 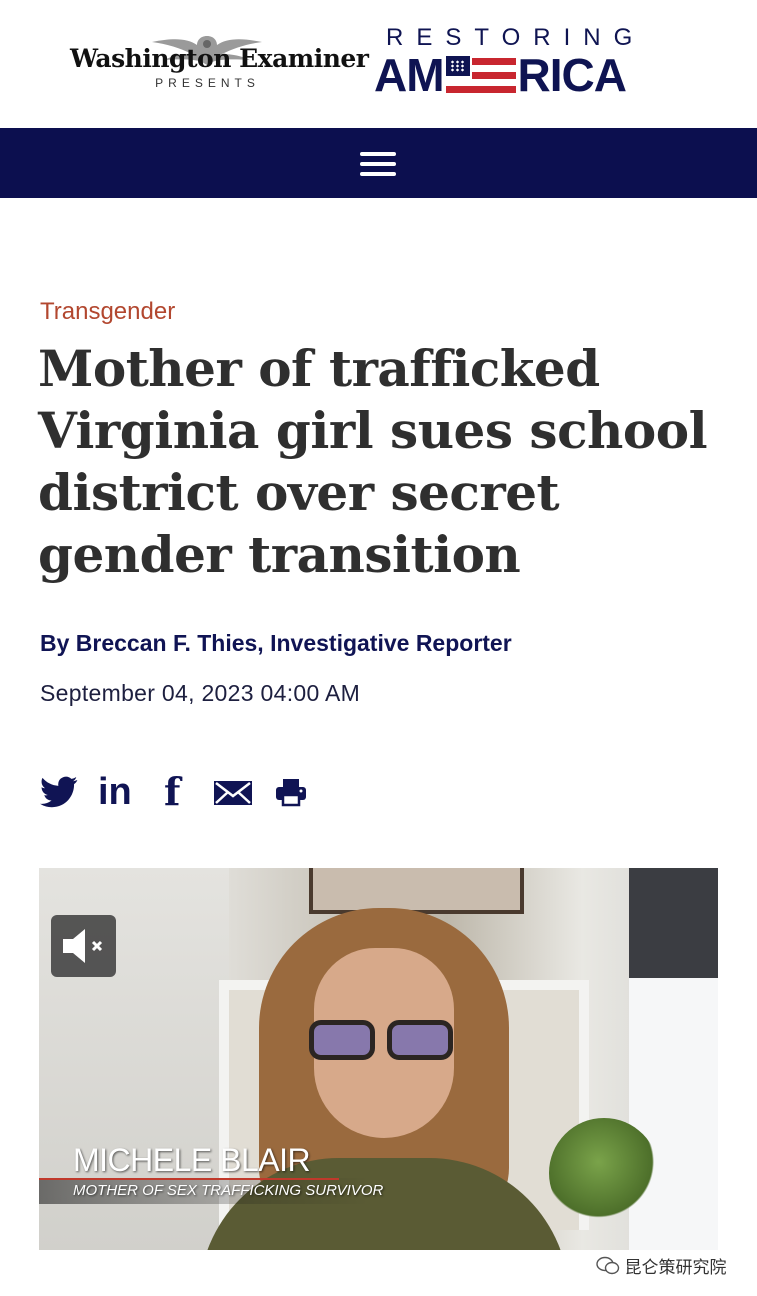 What do you see at coordinates (675, 1267) in the screenshot?
I see `watermark-text: 昆仑策研究院` at bounding box center [675, 1267].